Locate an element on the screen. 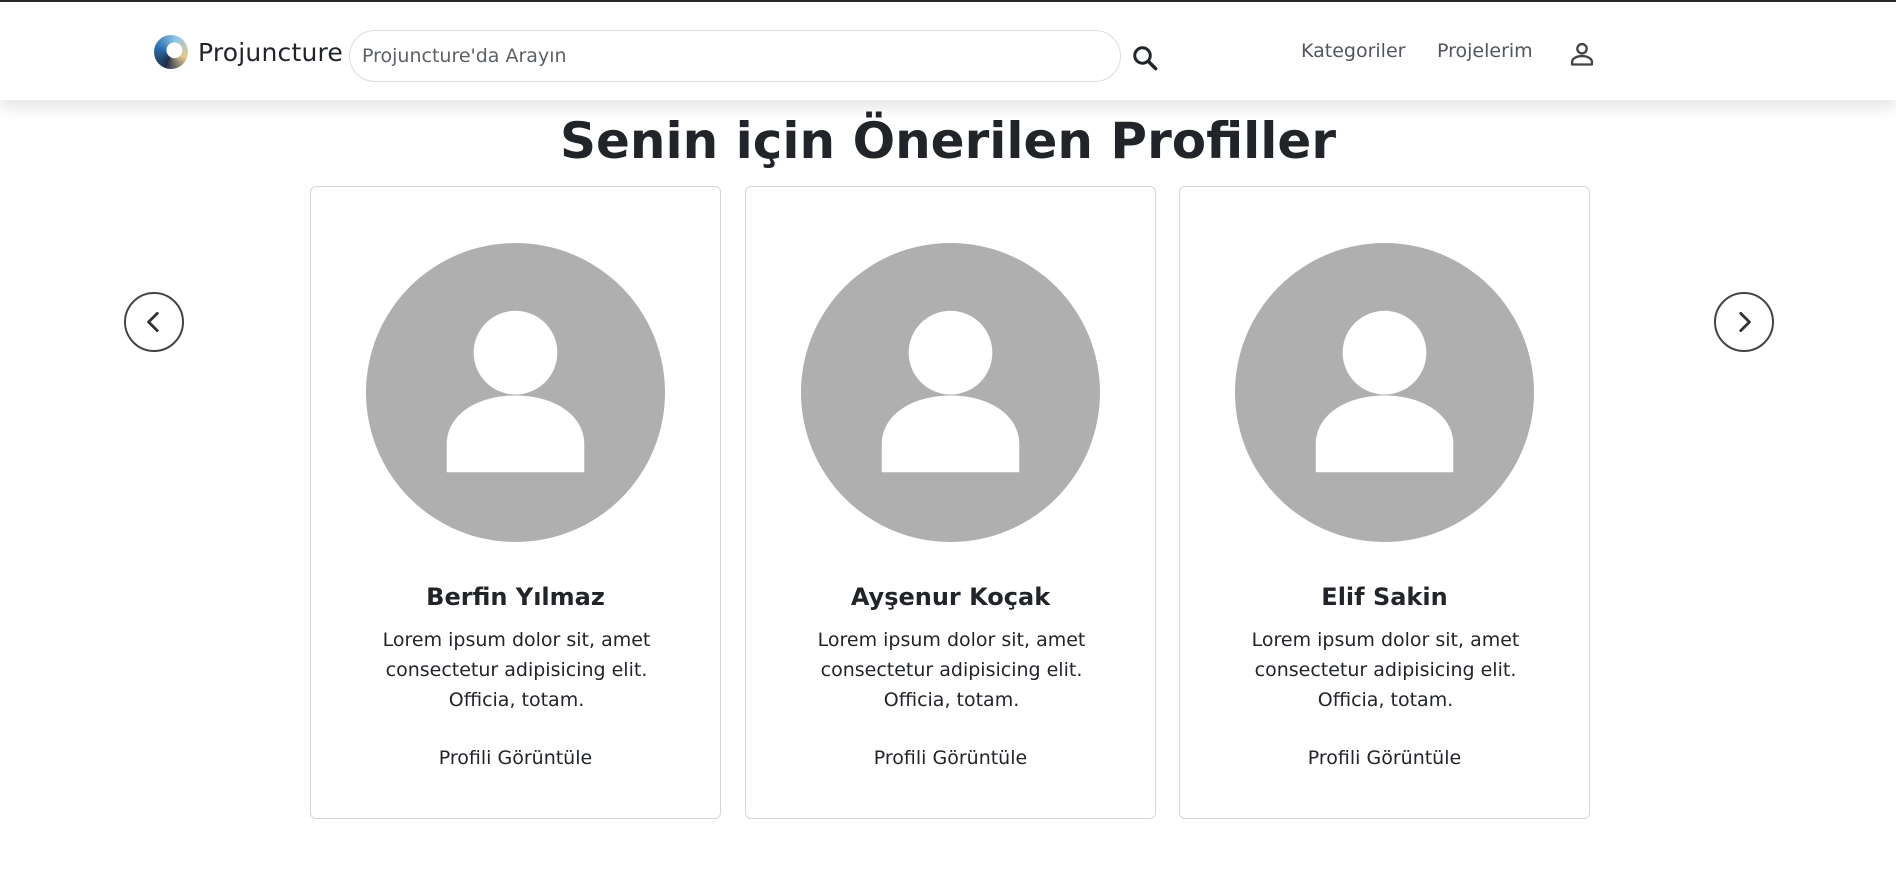  search-icon is located at coordinates (1145, 57).